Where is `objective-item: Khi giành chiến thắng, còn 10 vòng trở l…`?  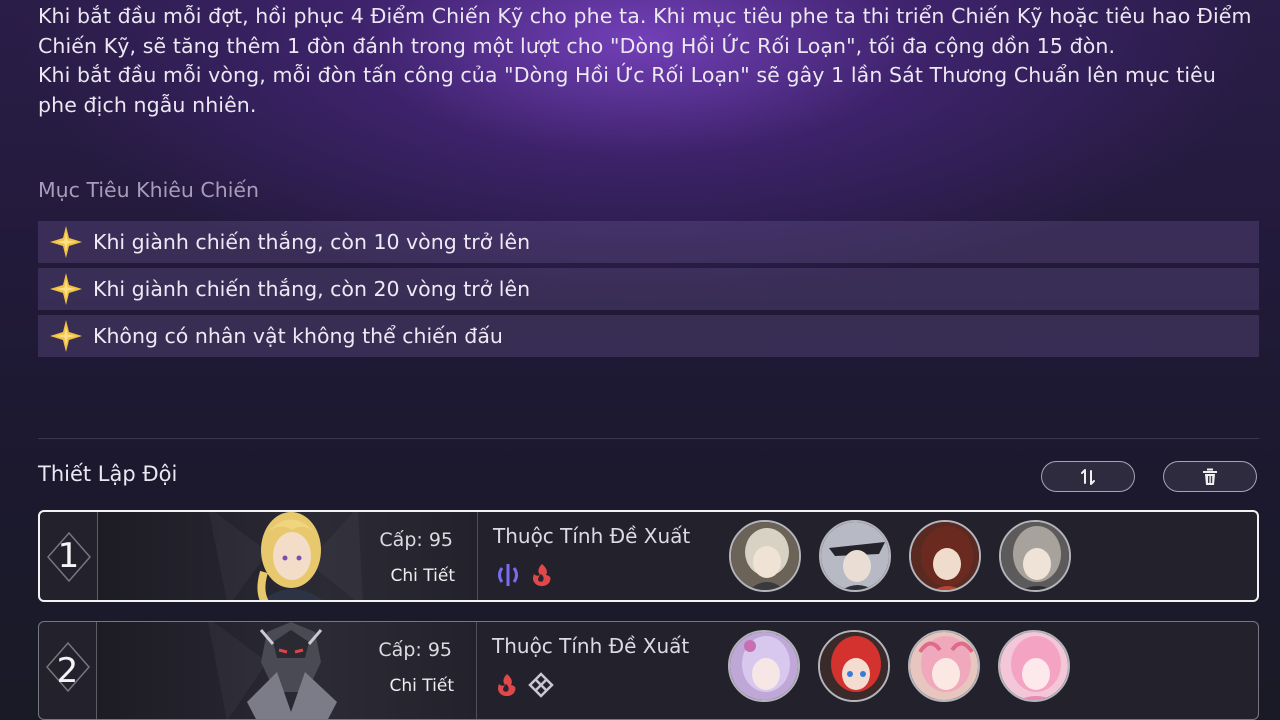 objective-item: Khi giành chiến thắng, còn 10 vòng trở l… is located at coordinates (648, 242).